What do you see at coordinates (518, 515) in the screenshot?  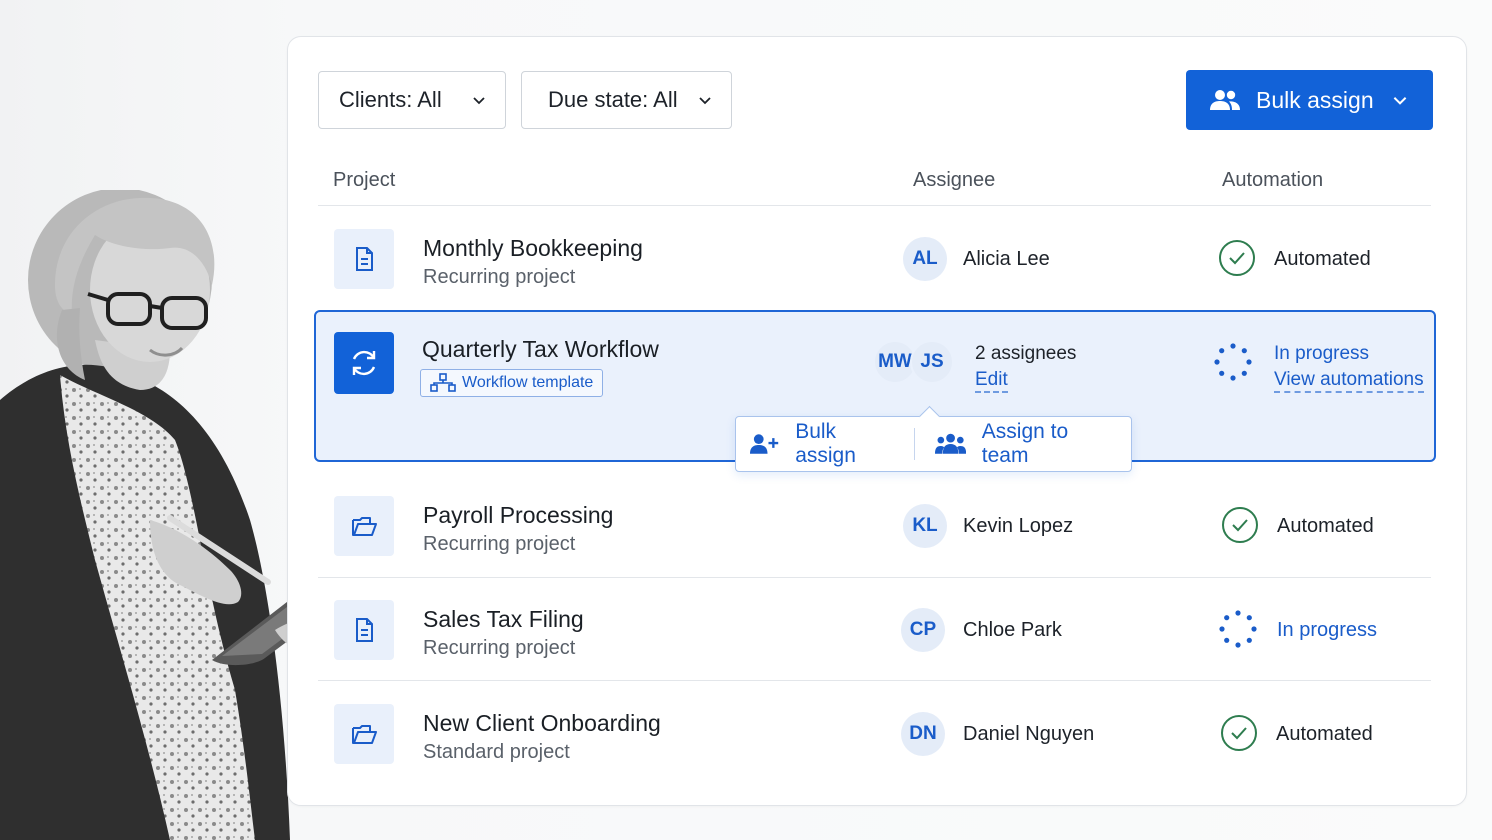 I see `project-title: Payroll Processing` at bounding box center [518, 515].